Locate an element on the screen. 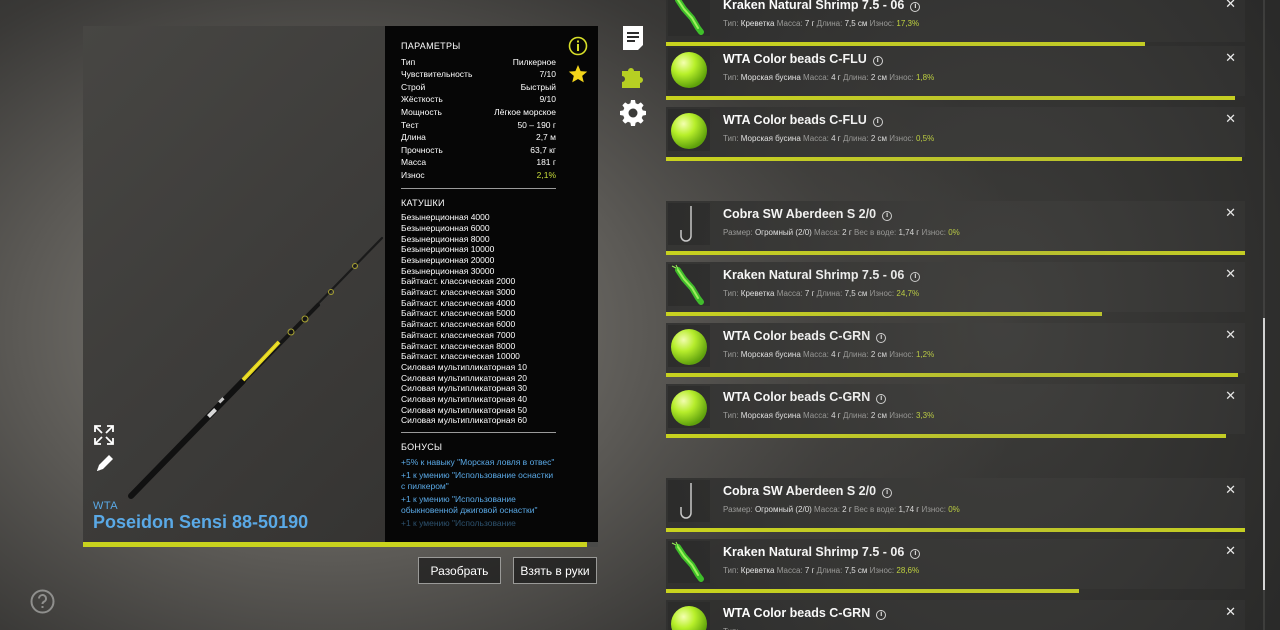  meta-value: 0% is located at coordinates (954, 232).